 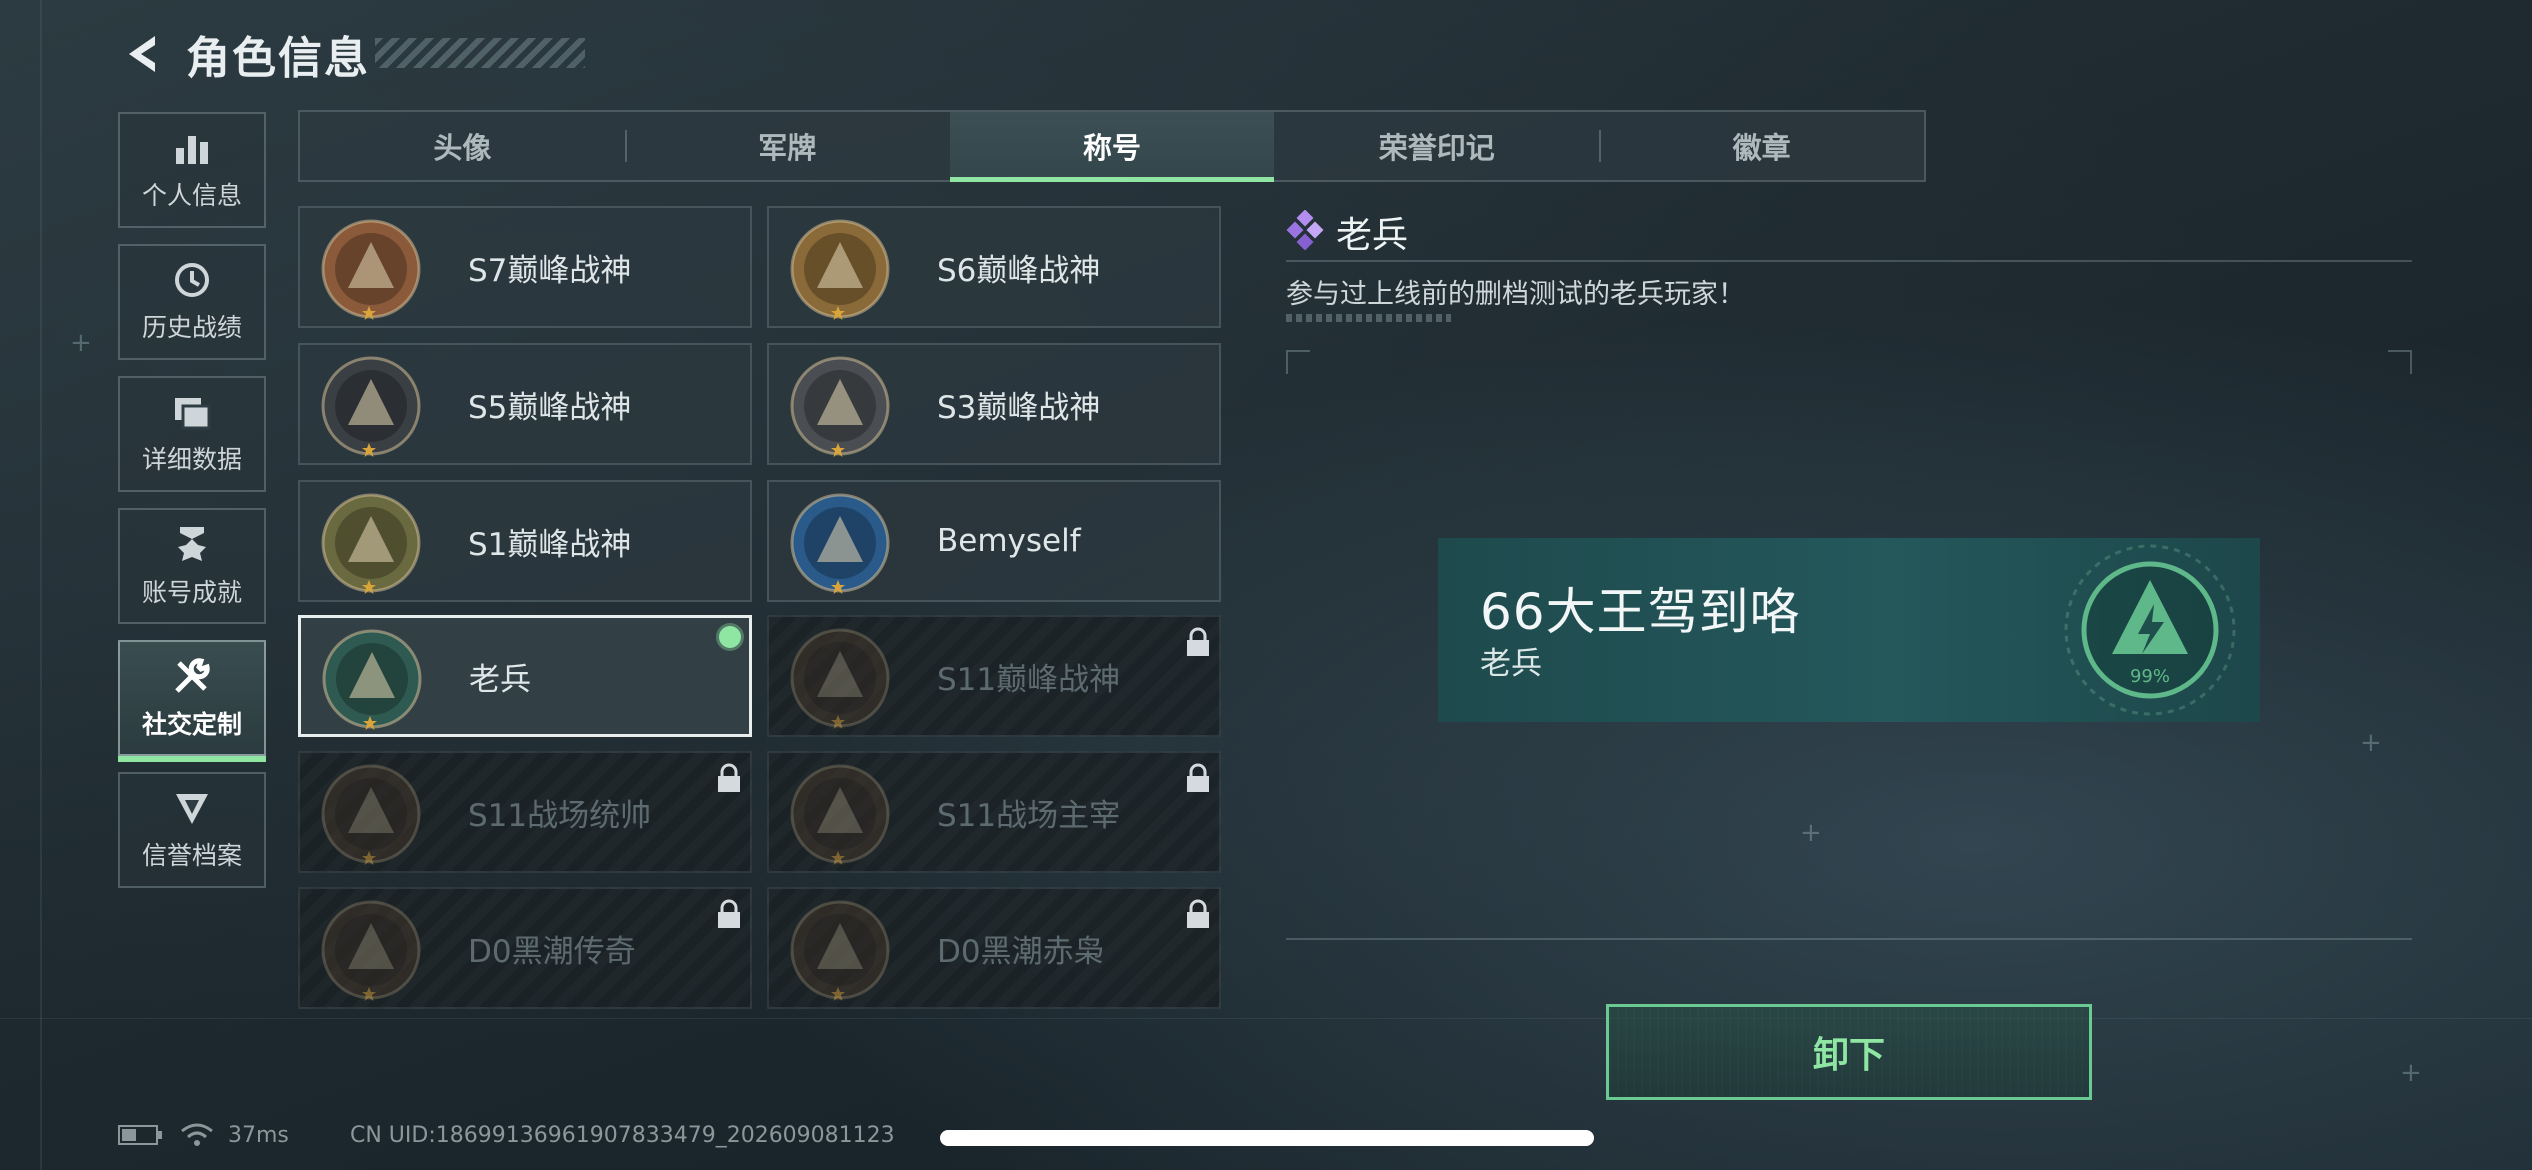 I want to click on sidebar-item-label: 信誉档案, so click(x=191, y=855).